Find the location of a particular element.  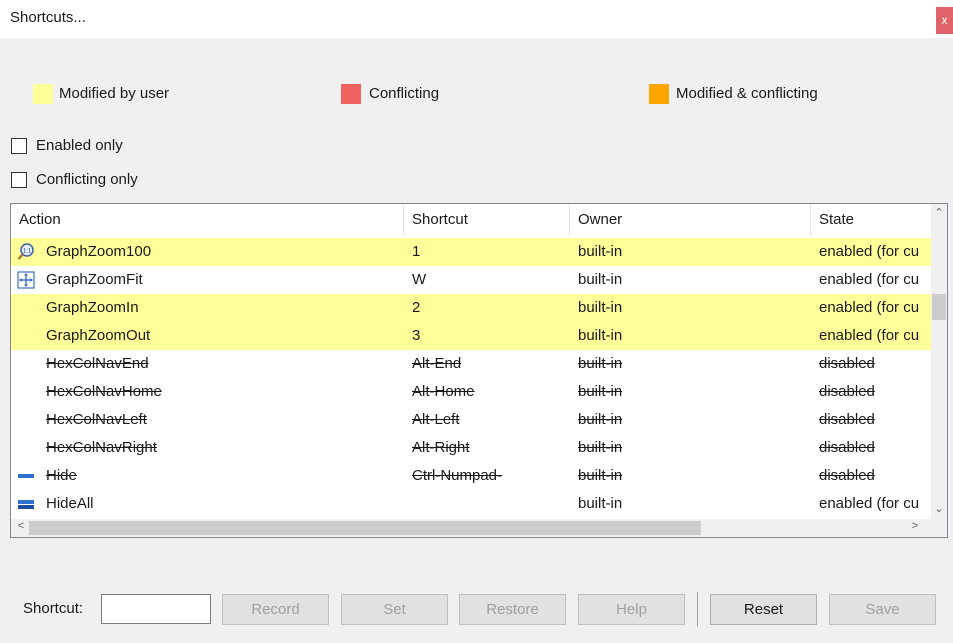

cell-shortcut: Alt-Left is located at coordinates (487, 420).